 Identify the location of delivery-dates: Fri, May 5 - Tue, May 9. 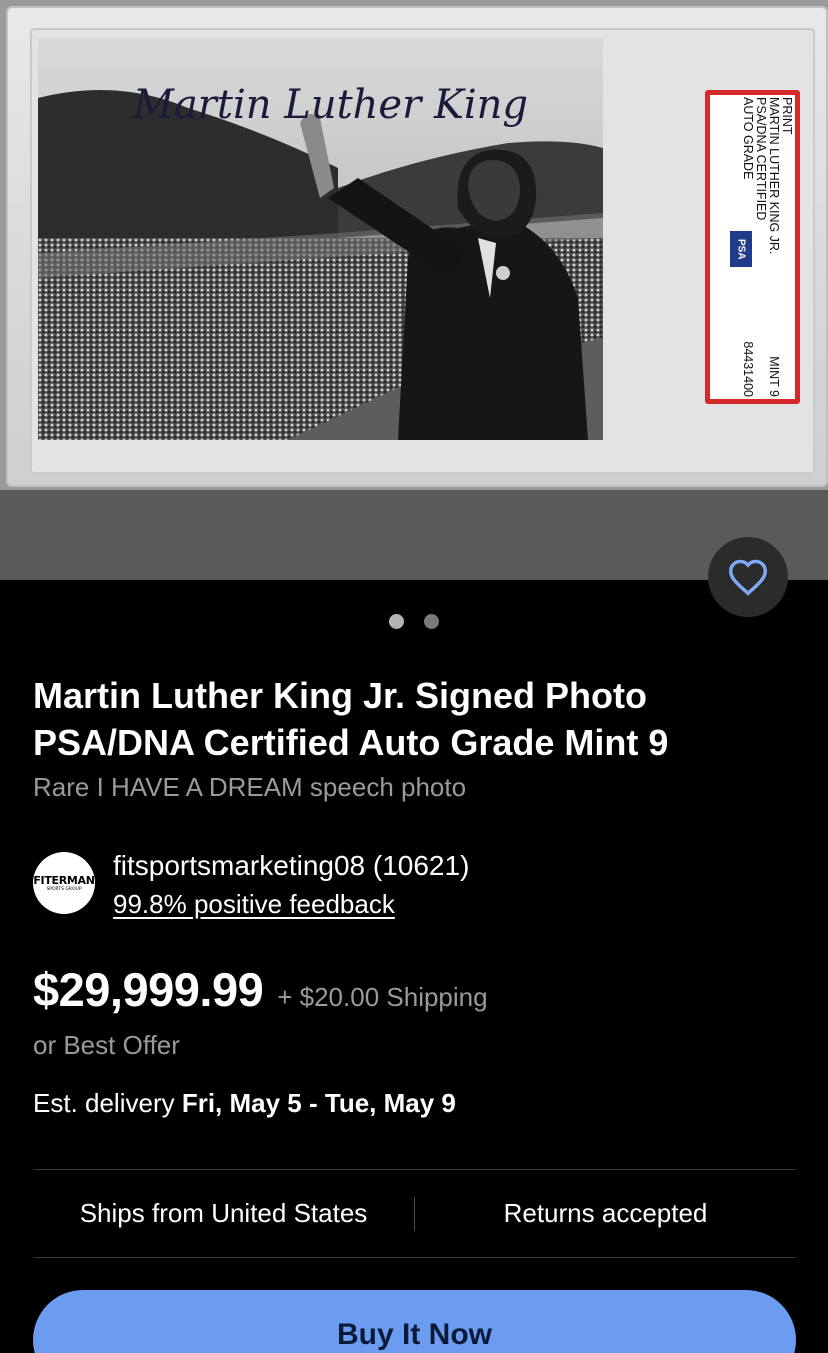
(318, 1103).